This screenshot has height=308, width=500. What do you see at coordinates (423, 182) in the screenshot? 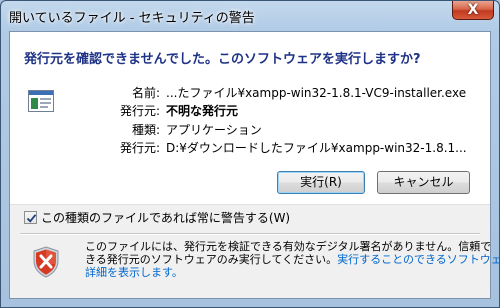
I see `cancel-button: キャンセル` at bounding box center [423, 182].